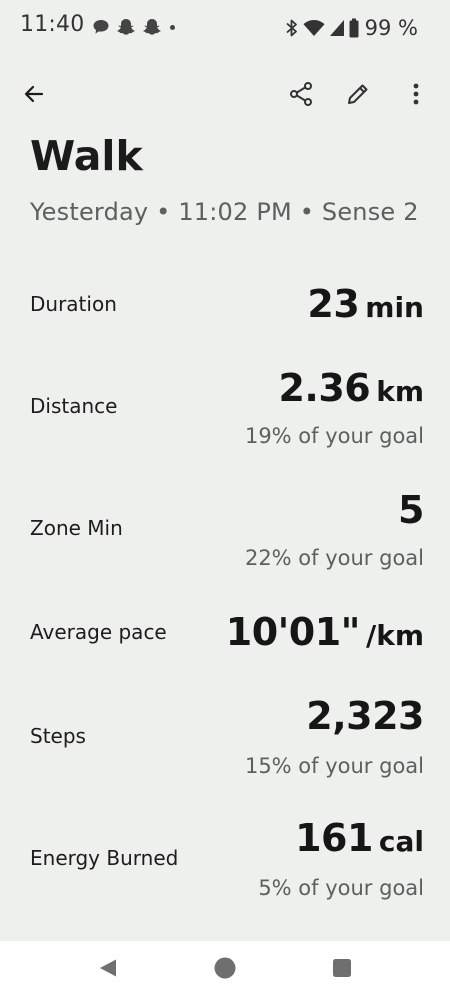 Image resolution: width=450 pixels, height=999 pixels. I want to click on stat-number: 2,323, so click(365, 716).